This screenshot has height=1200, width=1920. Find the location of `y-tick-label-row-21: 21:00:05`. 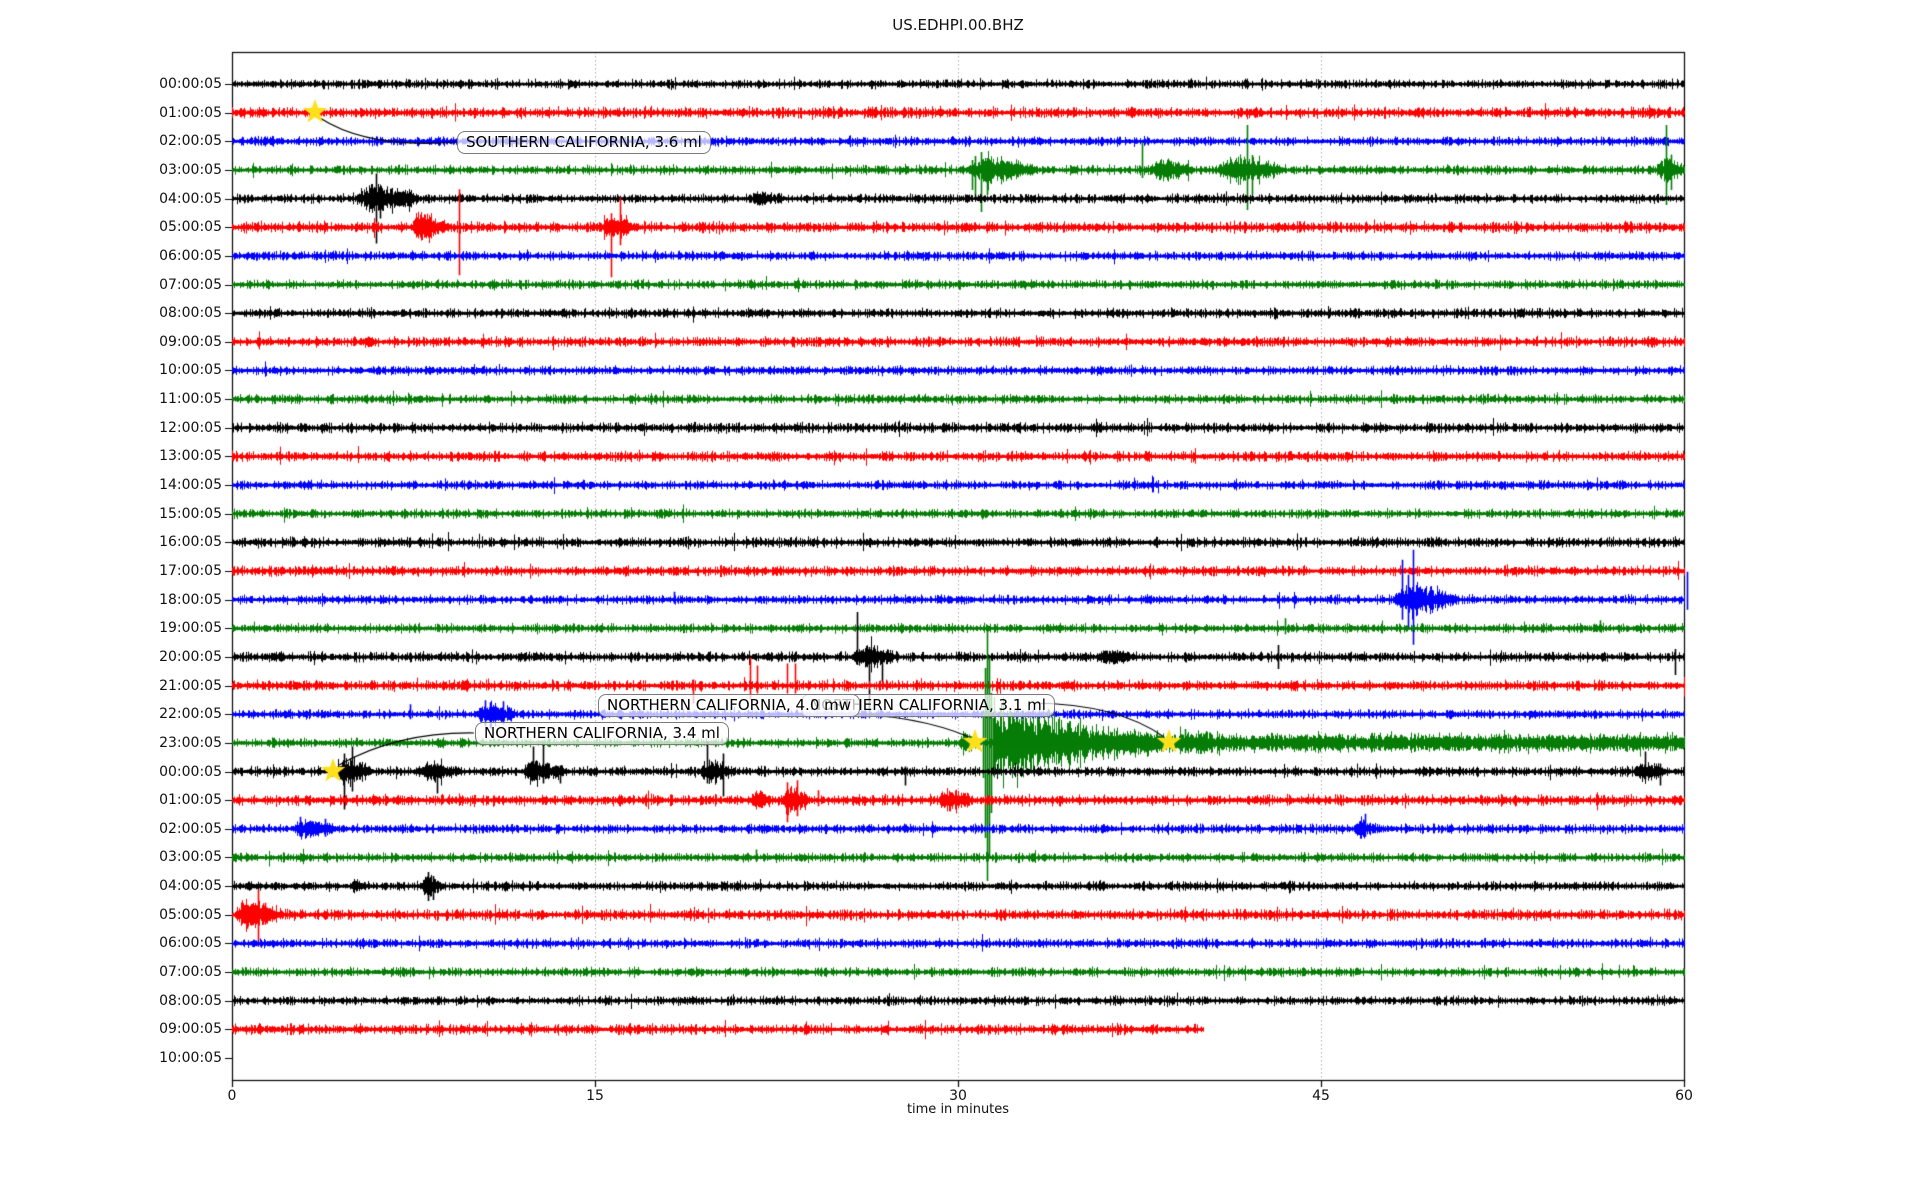

y-tick-label-row-21: 21:00:05 is located at coordinates (190, 685).